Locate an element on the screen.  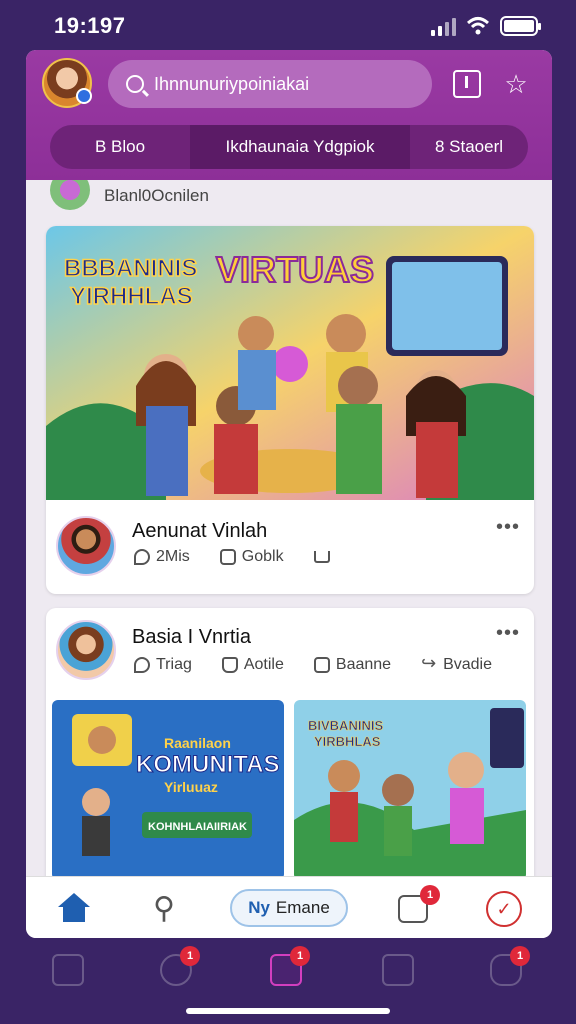
story-row: Blanl0Ocnilen is located at coordinates (129, 196).